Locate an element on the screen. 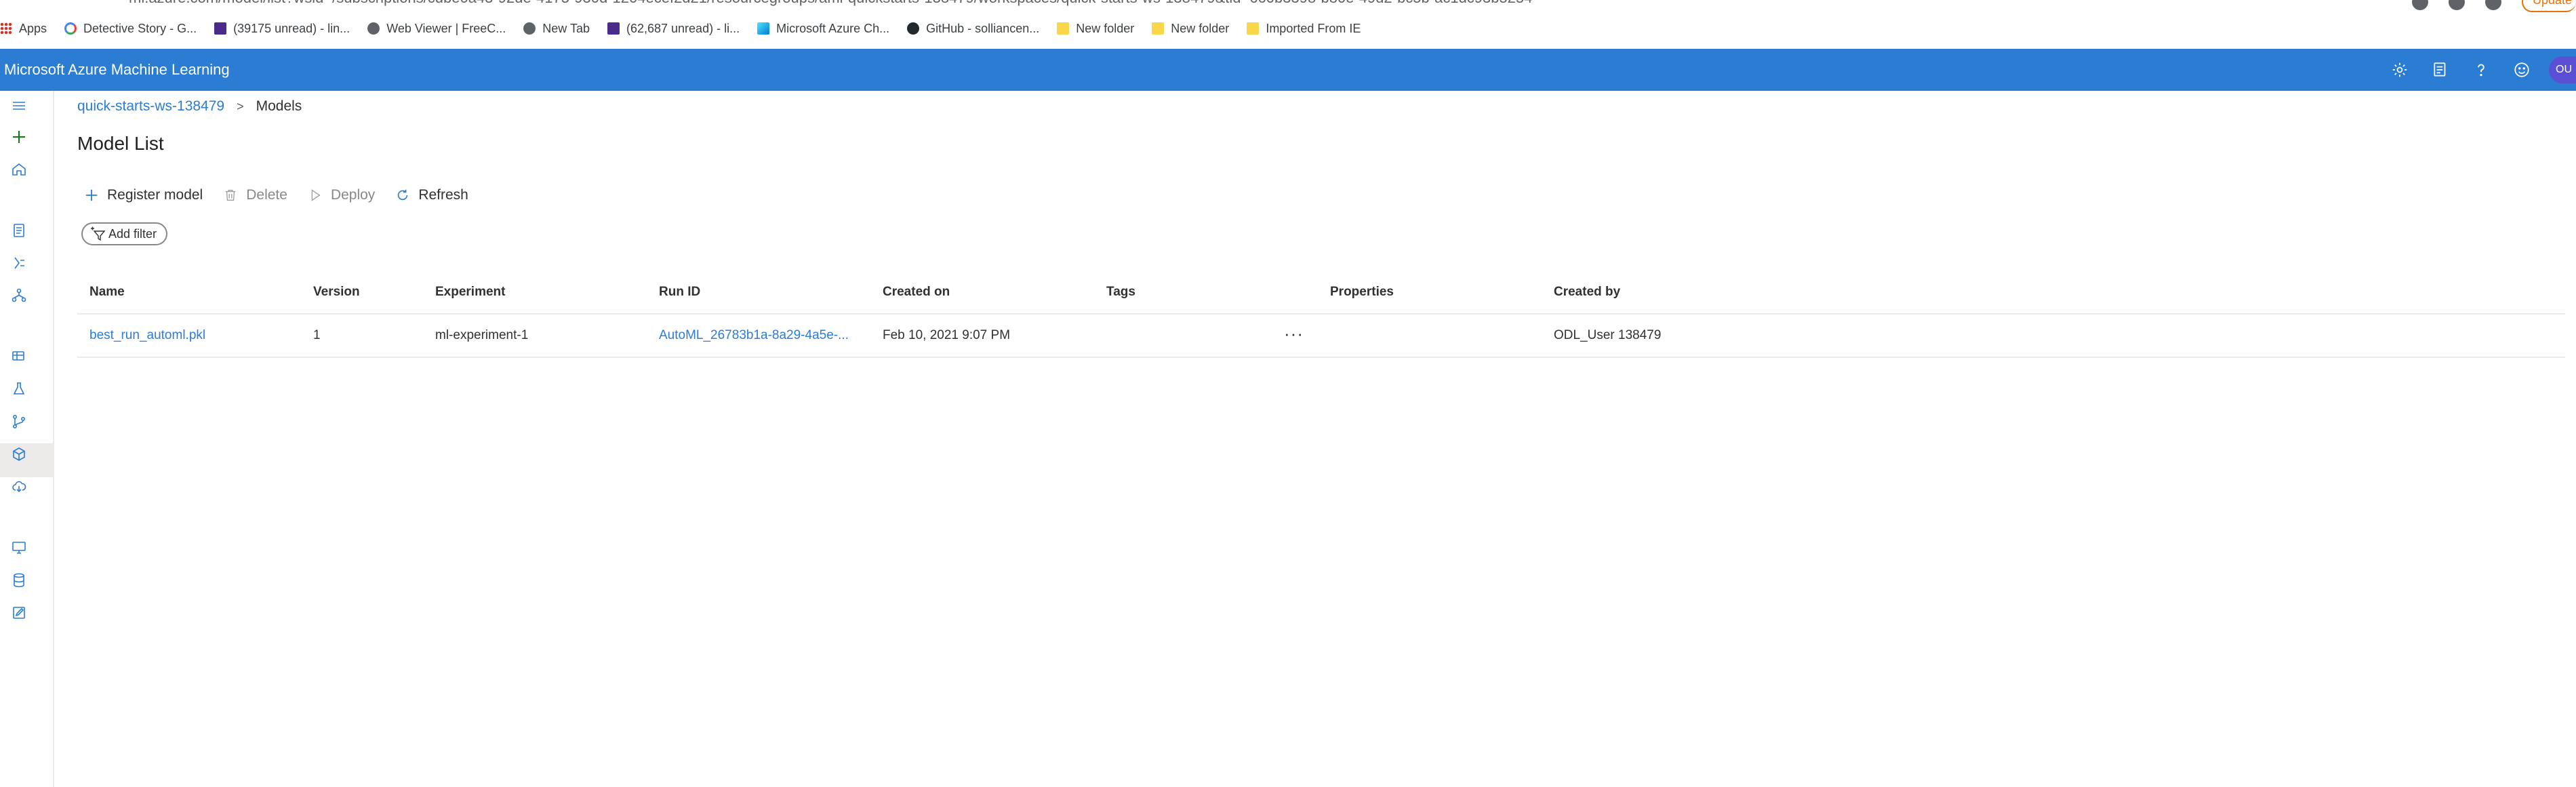 This screenshot has width=2576, height=787. left-nav is located at coordinates (27, 439).